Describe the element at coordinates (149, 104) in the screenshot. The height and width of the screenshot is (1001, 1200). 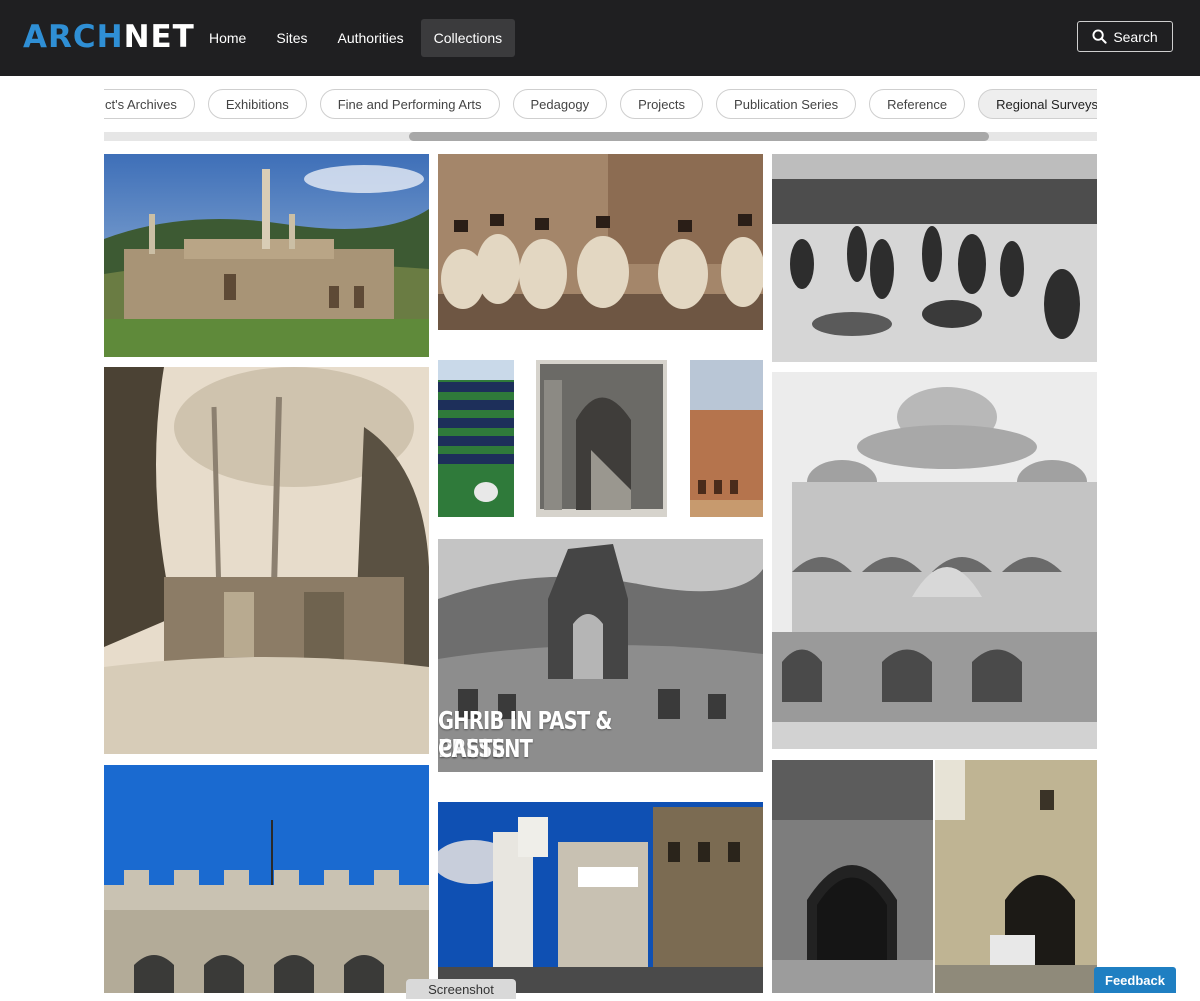
I see `chip-architects-archives: ct's Archives` at that location.